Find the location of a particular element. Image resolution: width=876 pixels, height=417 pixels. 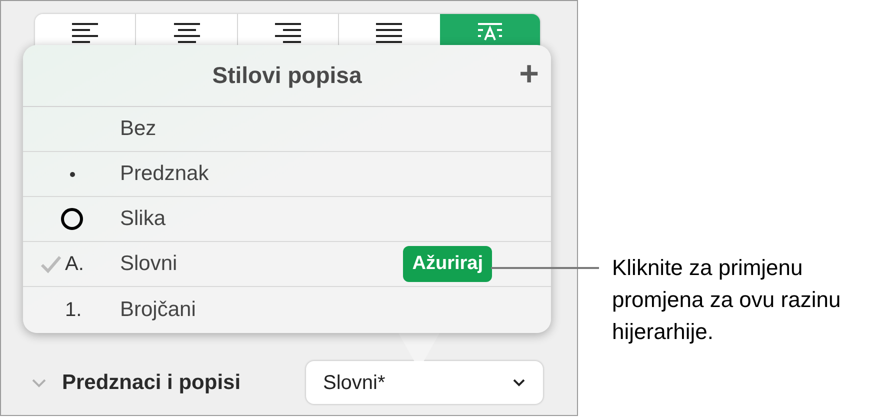

align-right-icon is located at coordinates (288, 33).